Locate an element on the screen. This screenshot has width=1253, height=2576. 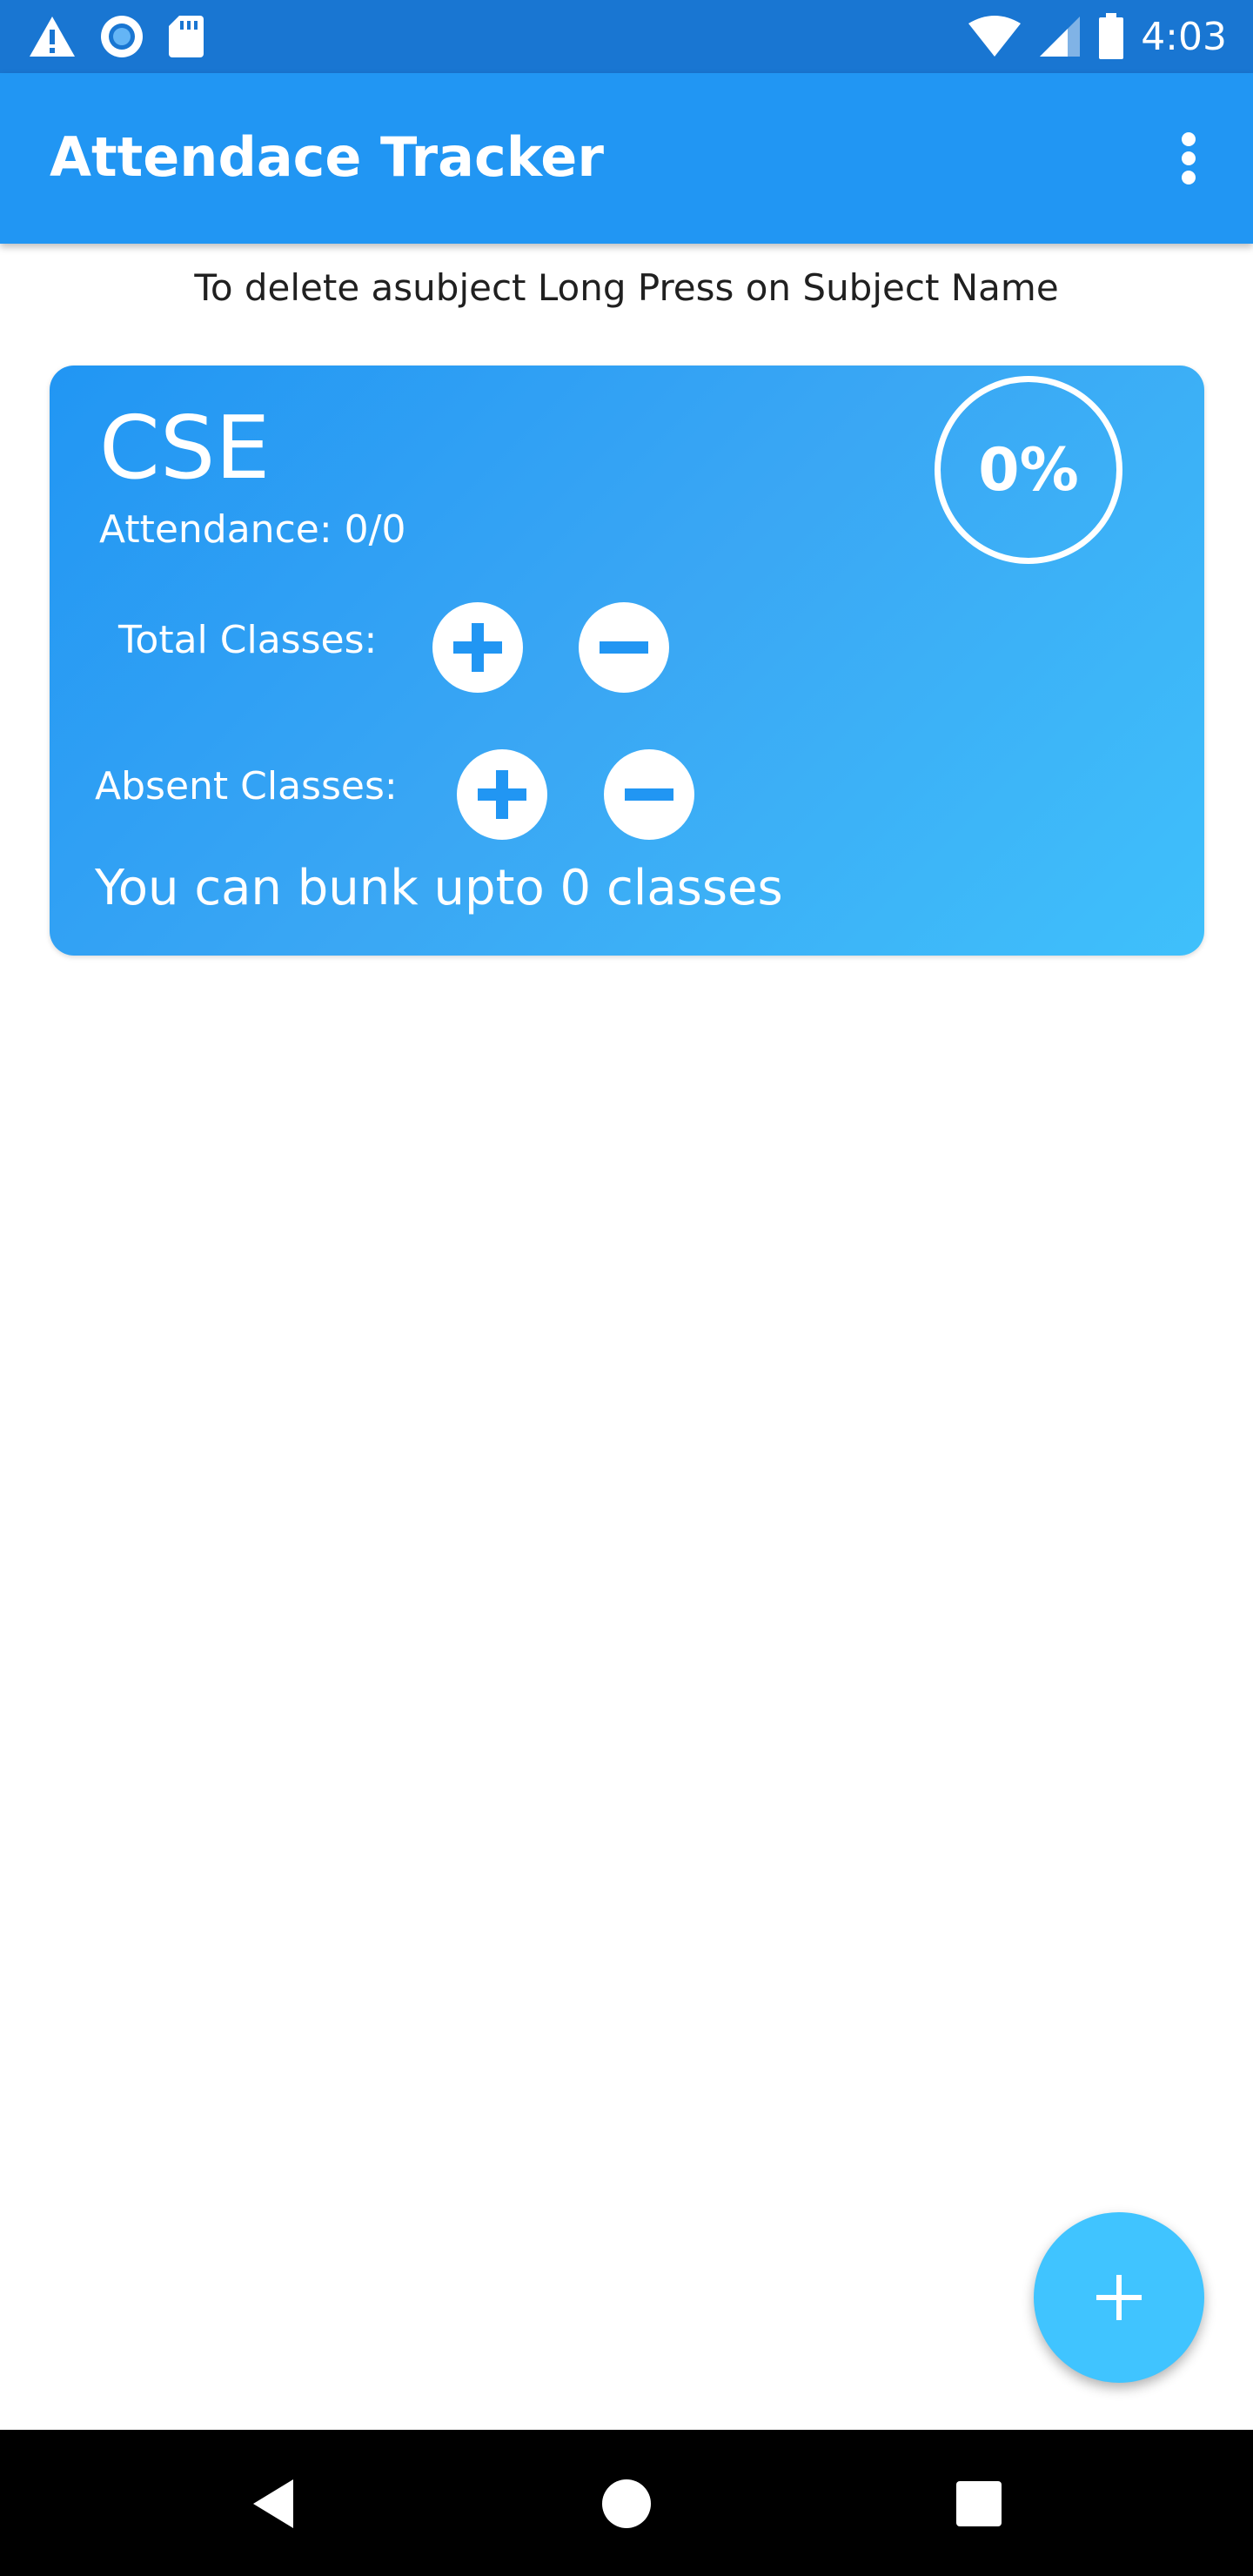
more-vert-icon is located at coordinates (1189, 158).